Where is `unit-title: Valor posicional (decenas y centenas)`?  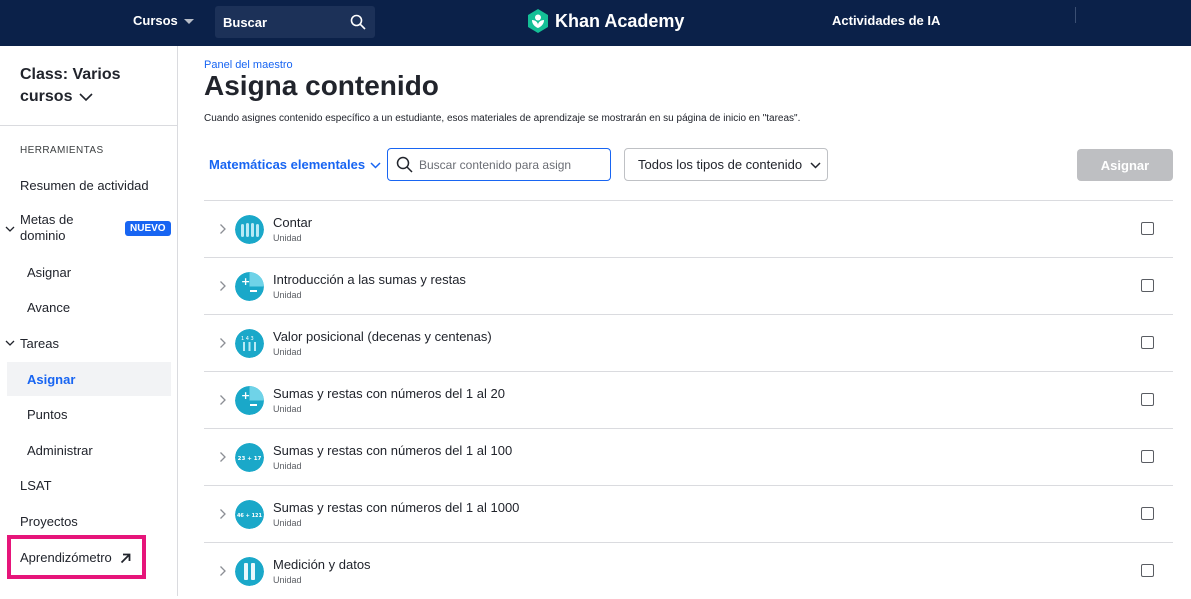 unit-title: Valor posicional (decenas y centenas) is located at coordinates (382, 336).